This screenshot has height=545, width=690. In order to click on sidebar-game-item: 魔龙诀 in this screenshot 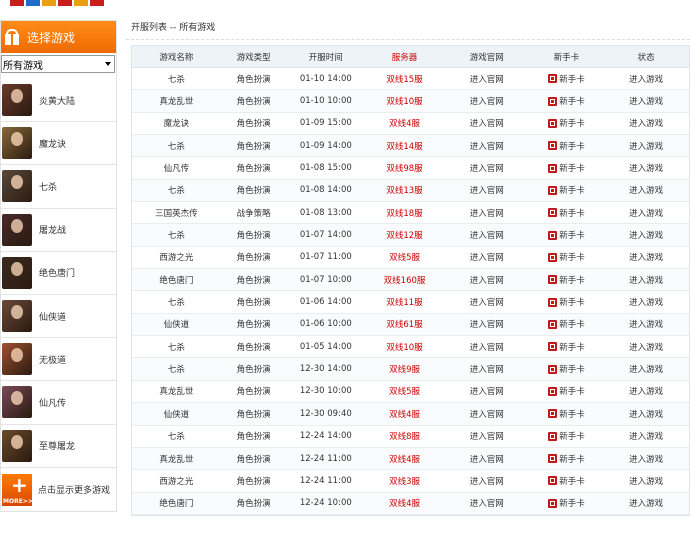, I will do `click(58, 144)`.